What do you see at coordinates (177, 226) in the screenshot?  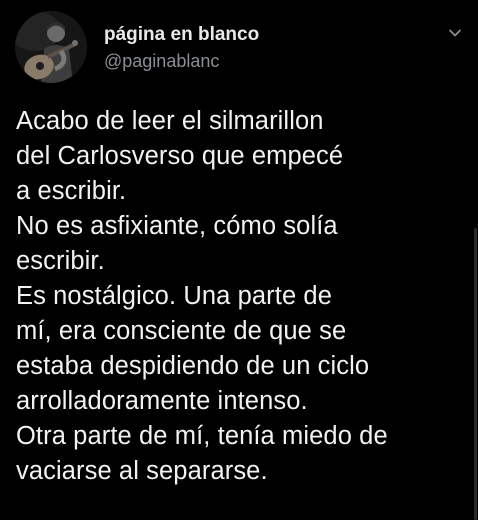 I see `tweet-text-line: No es asfixiante, cómo solía` at bounding box center [177, 226].